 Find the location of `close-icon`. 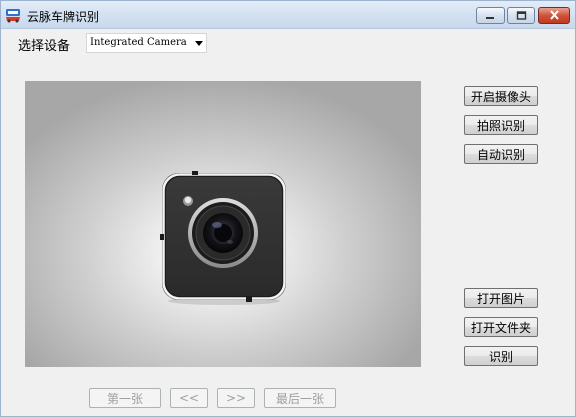

close-icon is located at coordinates (554, 16).